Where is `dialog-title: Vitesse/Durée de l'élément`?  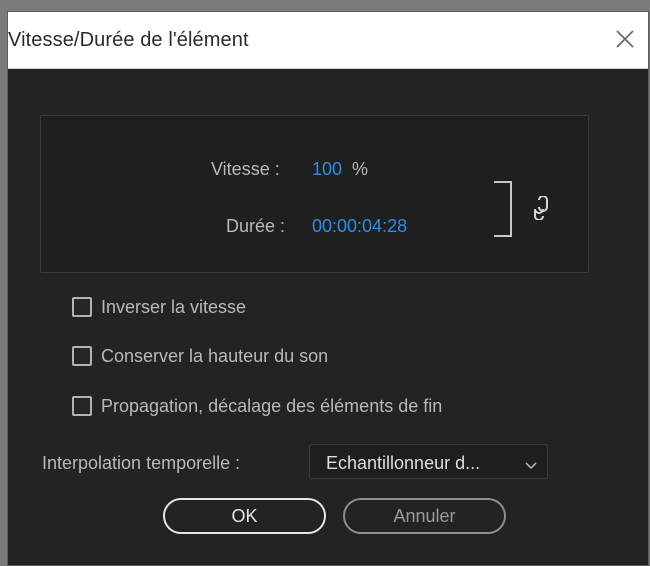
dialog-title: Vitesse/Durée de l'élément is located at coordinates (128, 40).